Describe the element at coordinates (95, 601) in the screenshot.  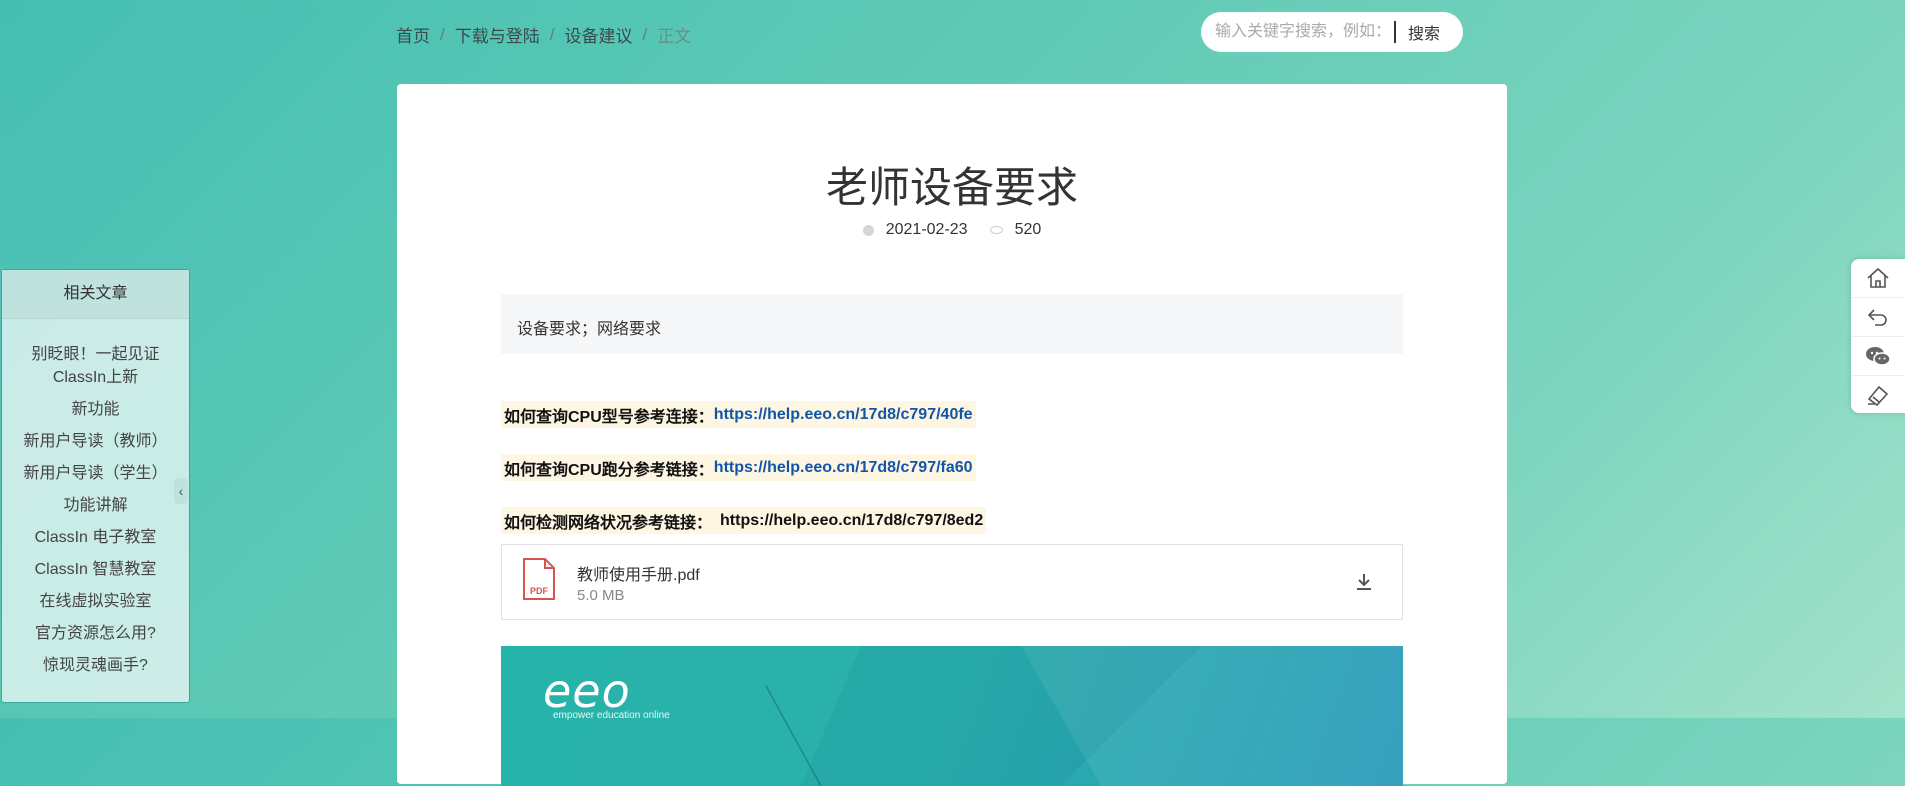
I see `related-article-item: 在线虚拟实验室` at that location.